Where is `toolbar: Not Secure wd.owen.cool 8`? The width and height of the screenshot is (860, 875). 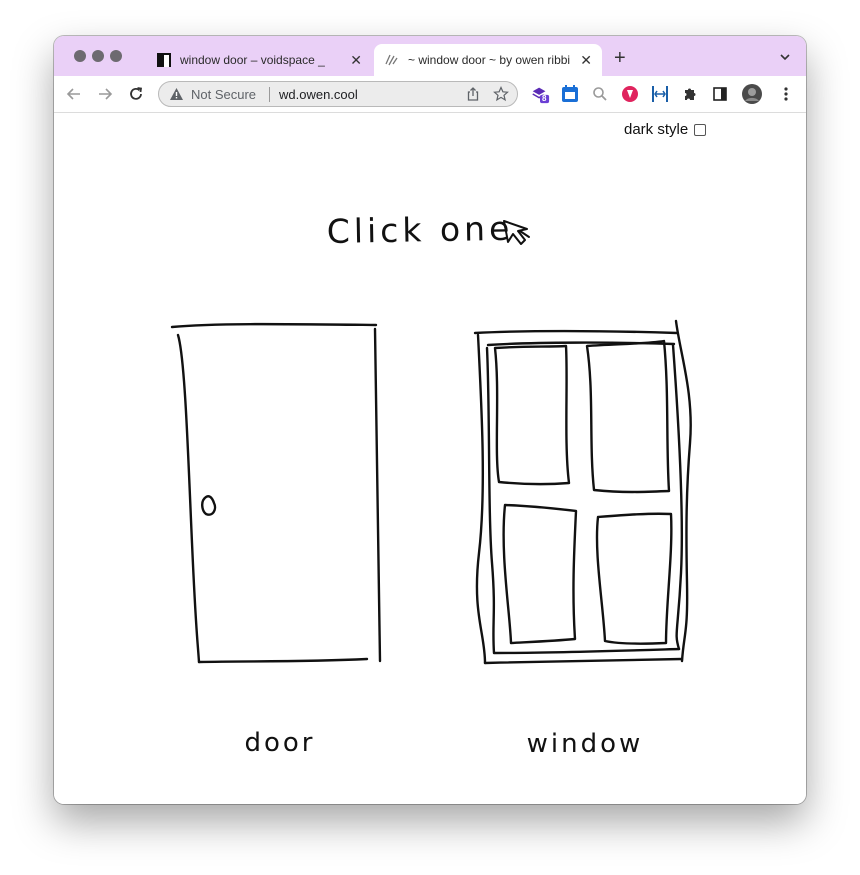 toolbar: Not Secure wd.owen.cool 8 is located at coordinates (430, 94).